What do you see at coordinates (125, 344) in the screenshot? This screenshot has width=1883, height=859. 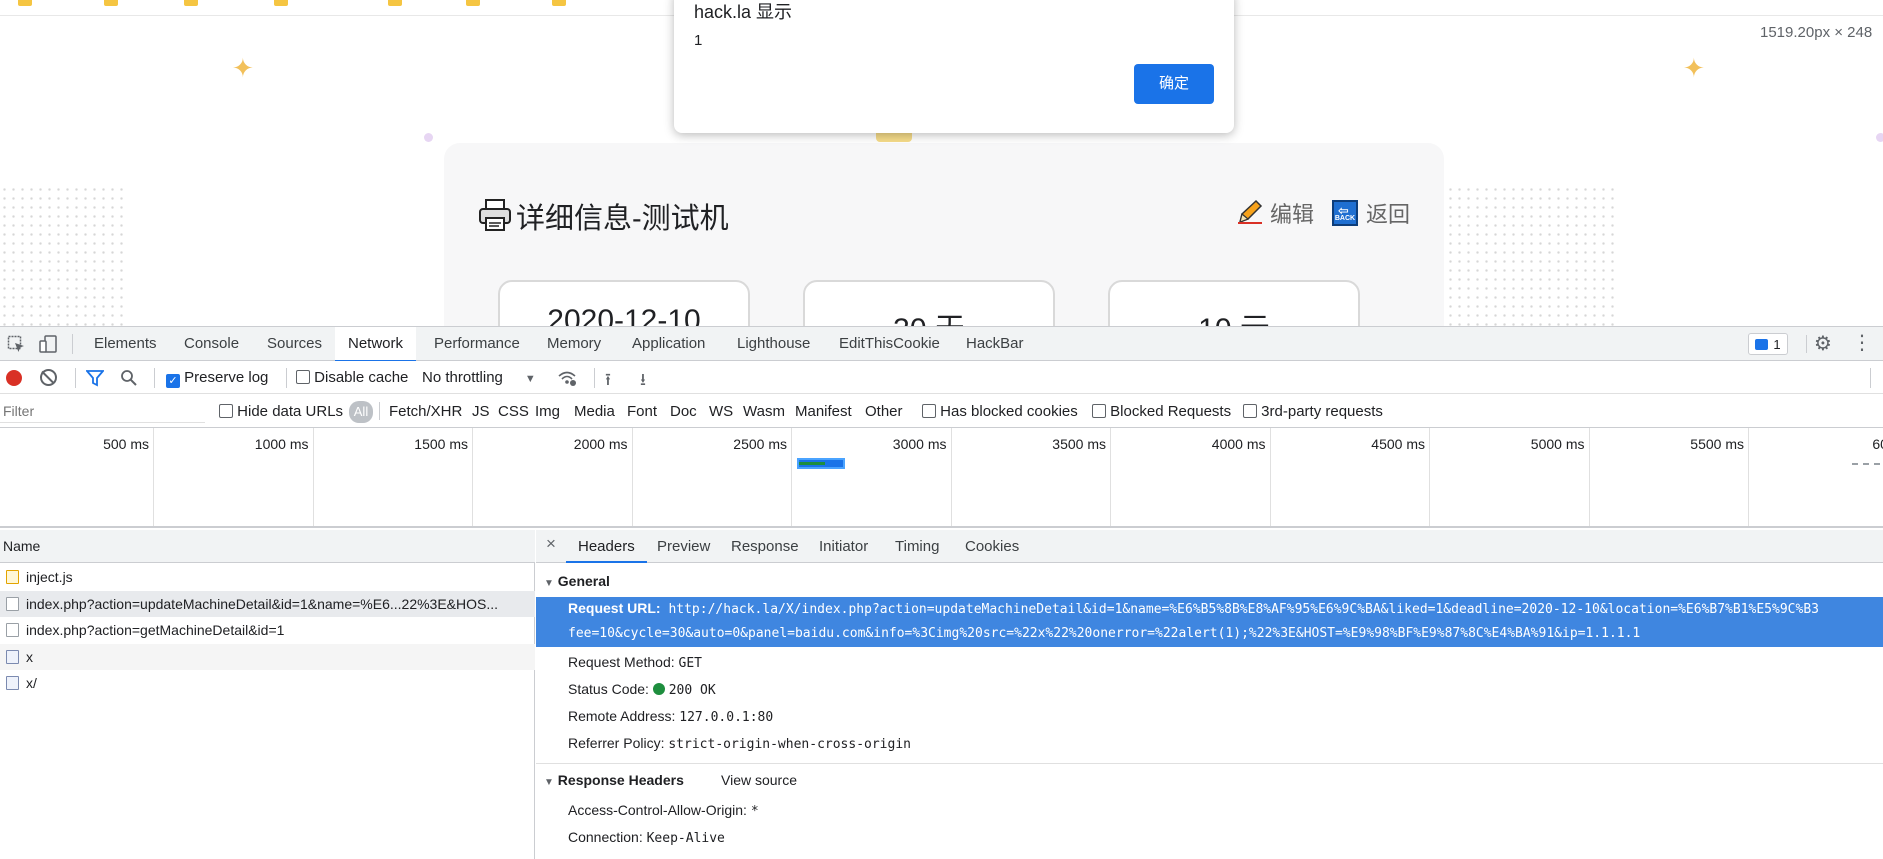 I see `tab-elements: Elements` at bounding box center [125, 344].